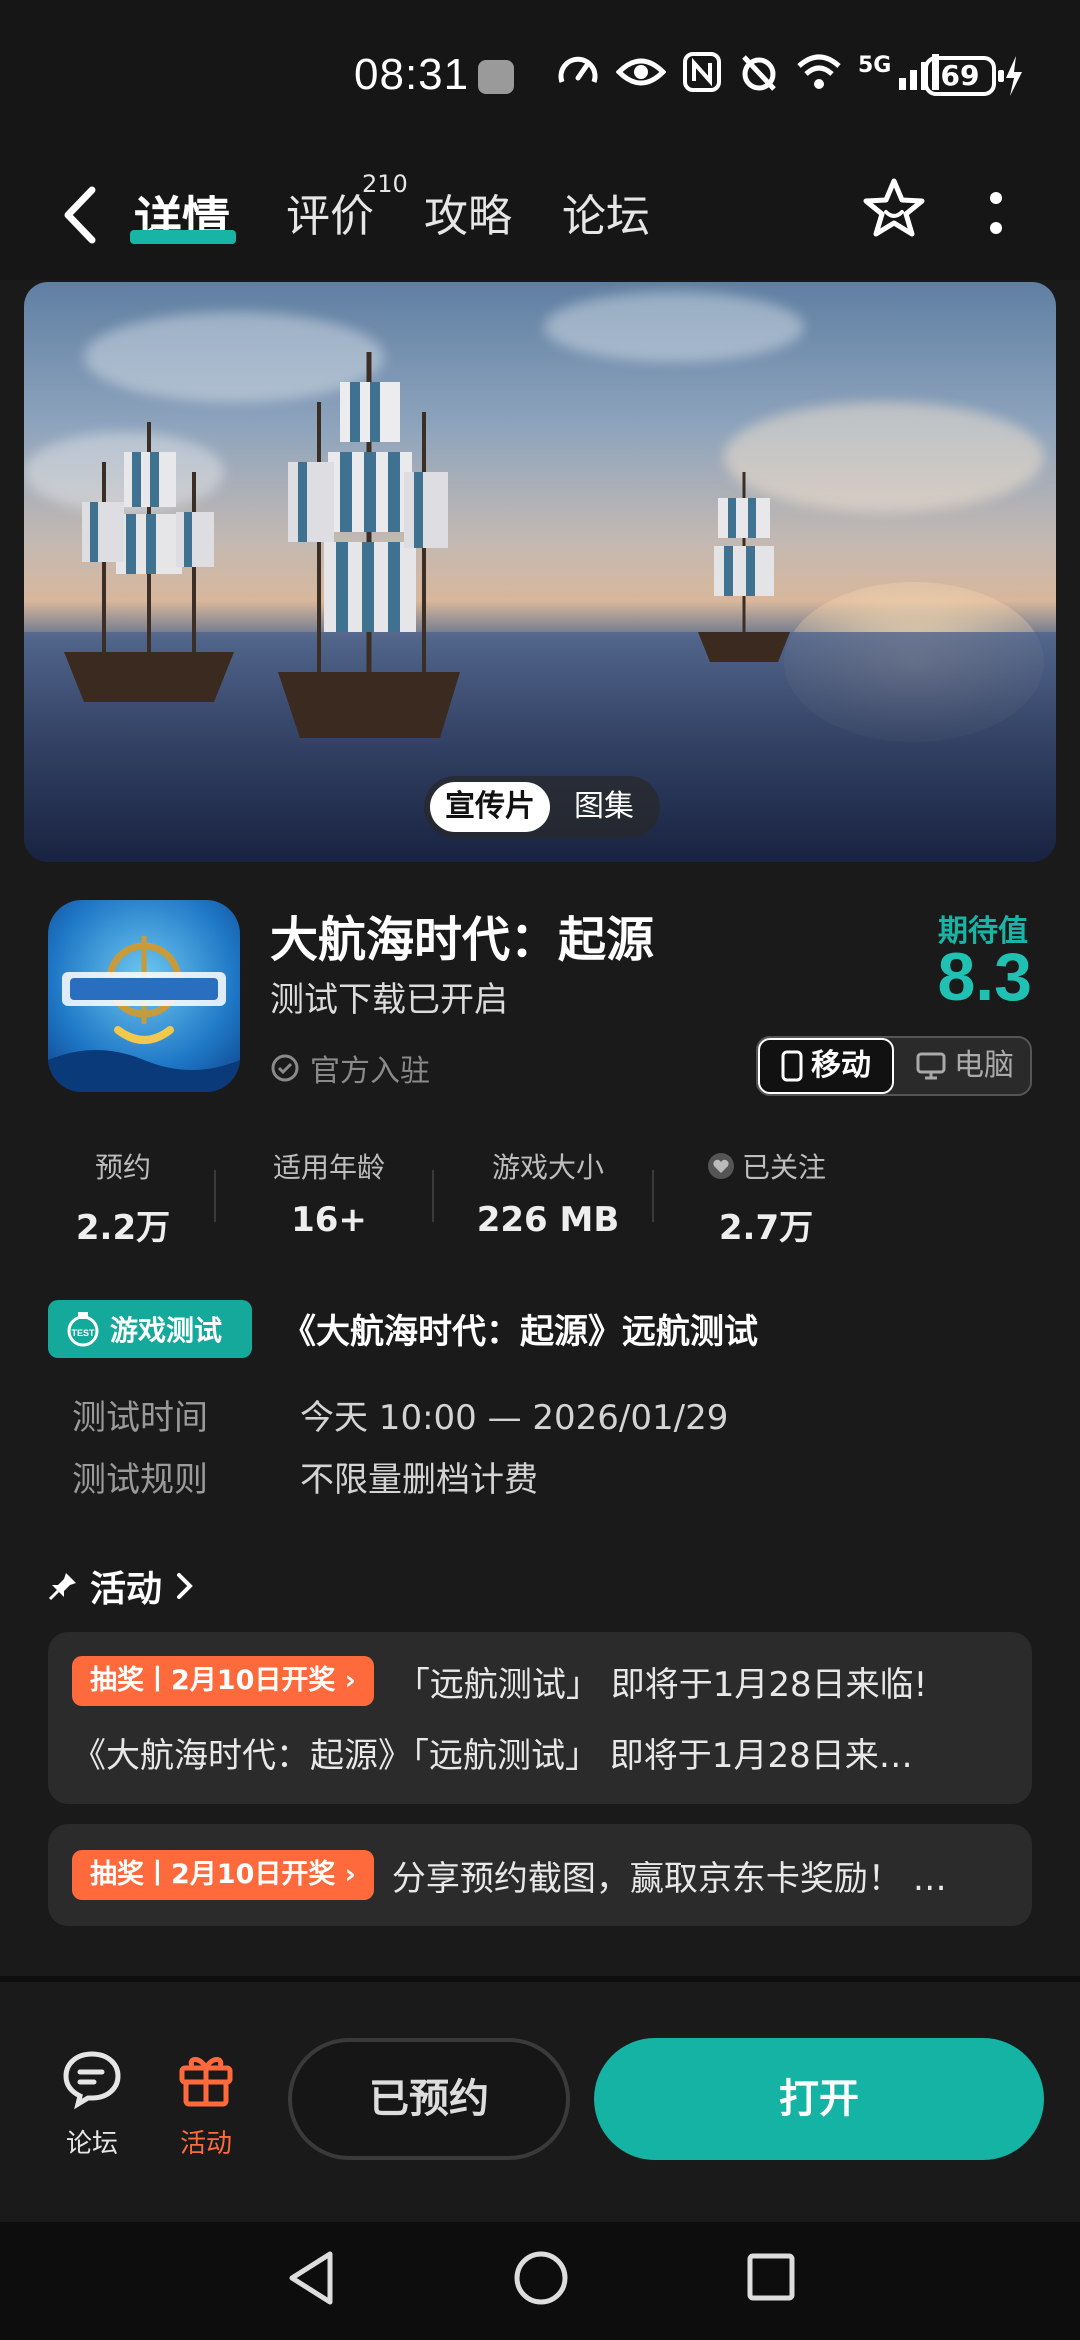 Image resolution: width=1080 pixels, height=2340 pixels. I want to click on activity-button: 活动, so click(206, 2103).